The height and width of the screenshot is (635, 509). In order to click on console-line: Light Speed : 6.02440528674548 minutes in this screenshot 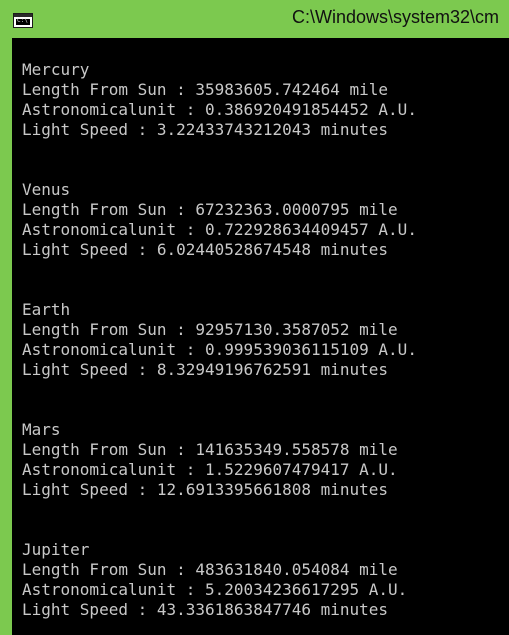, I will do `click(205, 249)`.